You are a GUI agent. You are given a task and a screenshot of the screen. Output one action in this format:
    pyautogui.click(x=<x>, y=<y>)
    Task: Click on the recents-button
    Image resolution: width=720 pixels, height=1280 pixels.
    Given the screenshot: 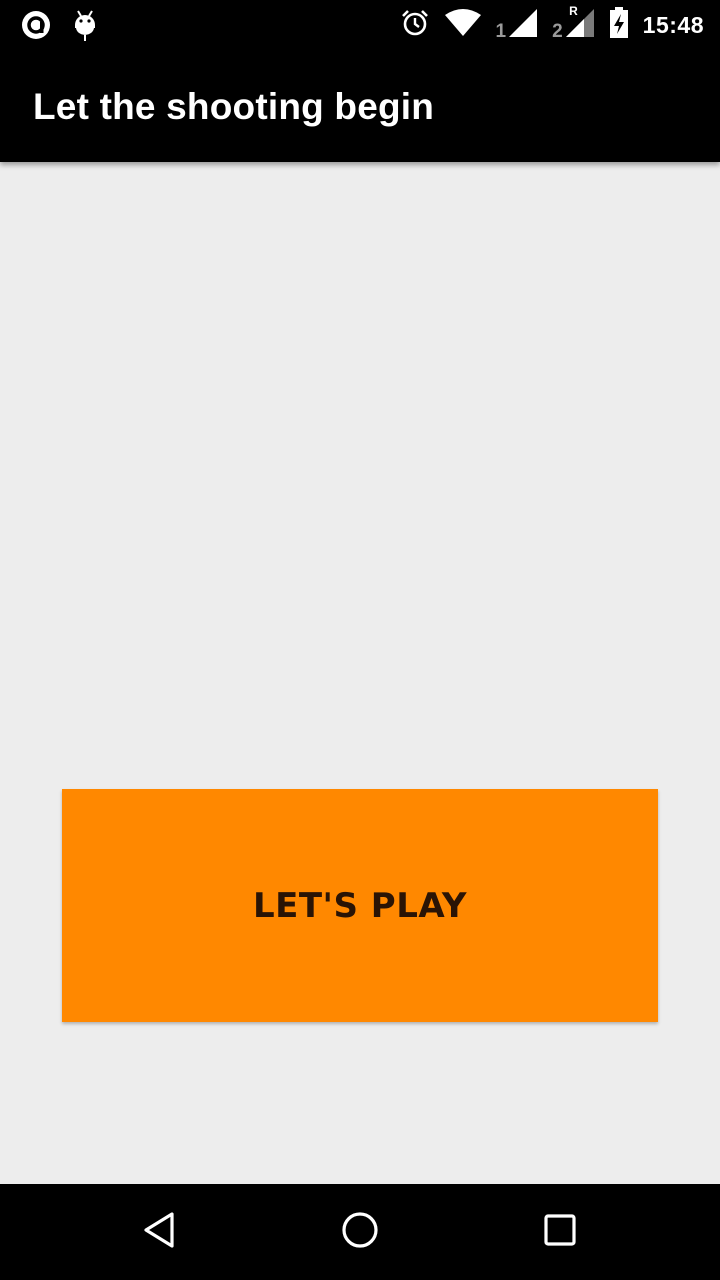 What is the action you would take?
    pyautogui.click(x=560, y=1232)
    